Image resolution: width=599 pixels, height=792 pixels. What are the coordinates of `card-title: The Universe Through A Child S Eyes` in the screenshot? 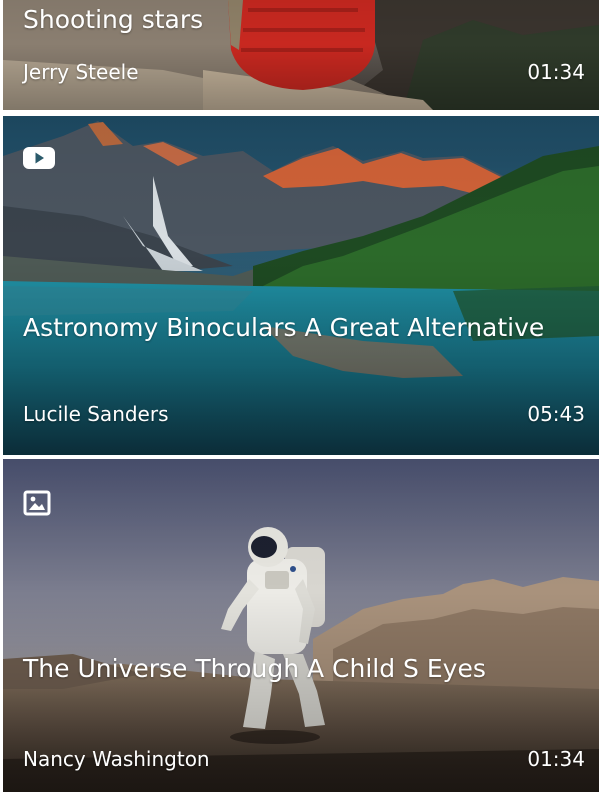 It's located at (254, 668).